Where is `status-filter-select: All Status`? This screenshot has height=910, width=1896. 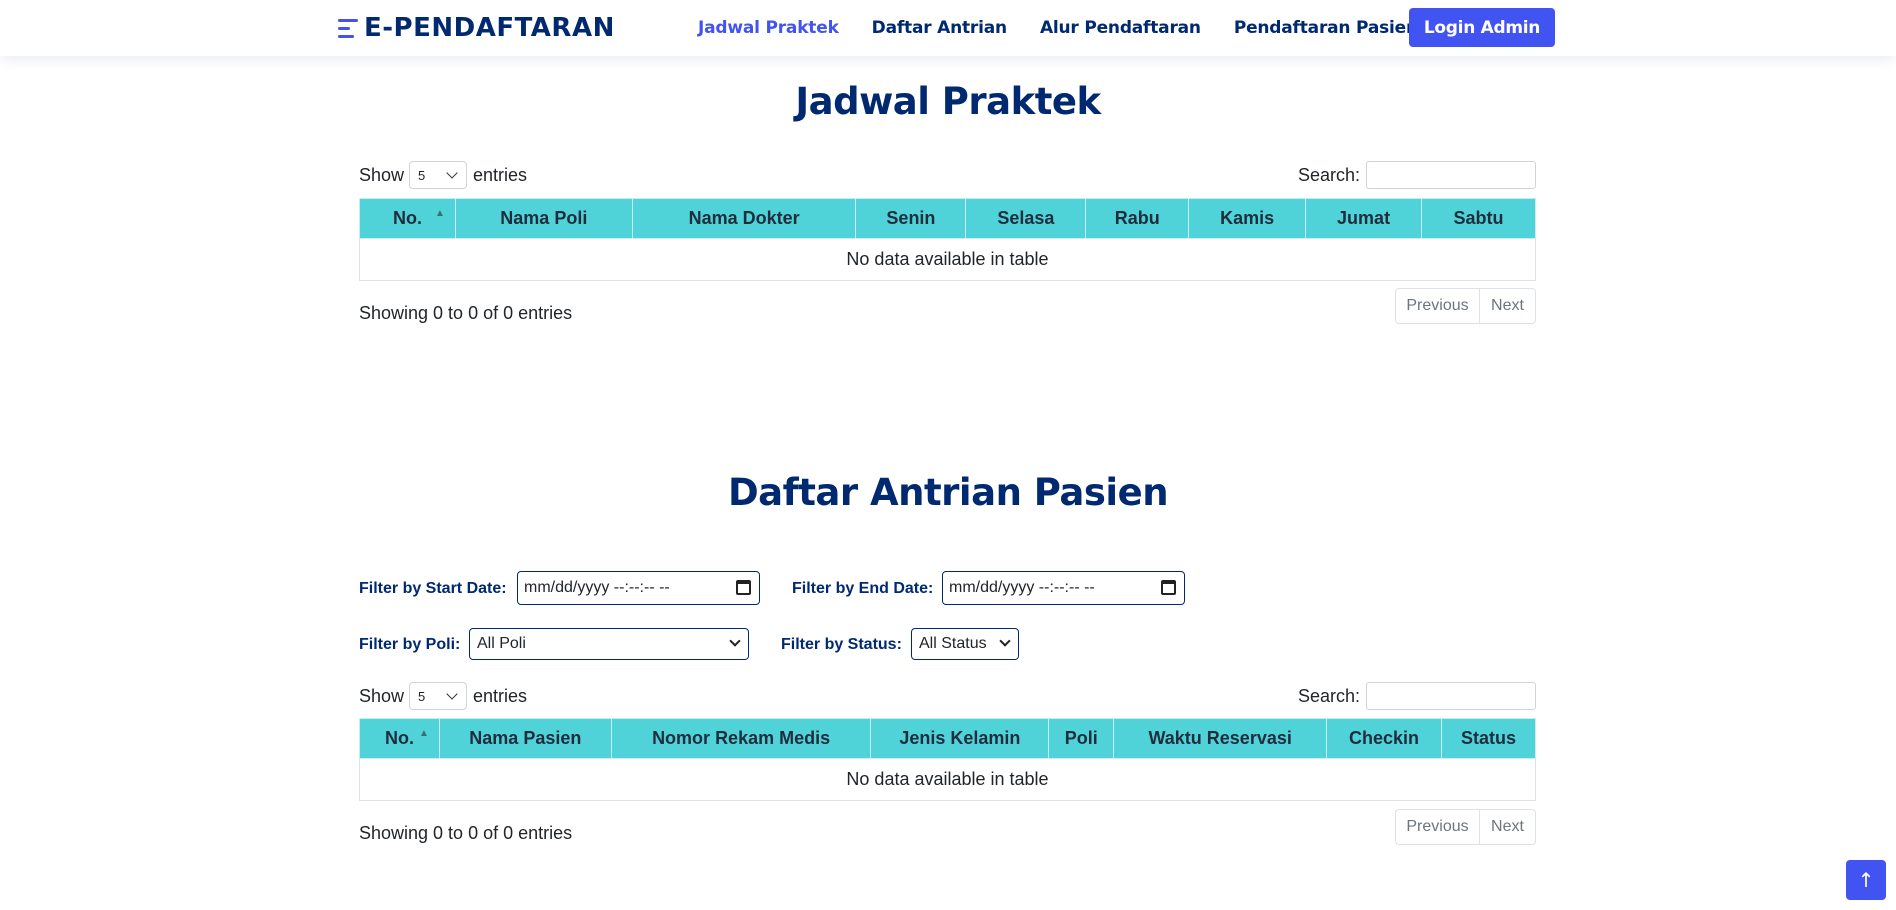
status-filter-select: All Status is located at coordinates (965, 644).